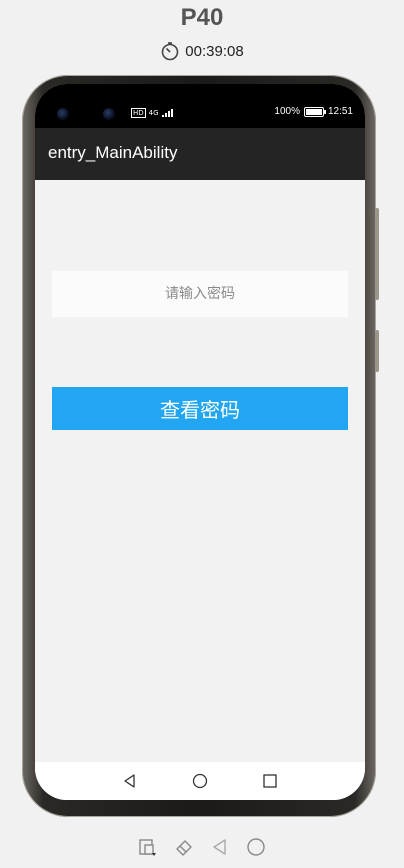 This screenshot has height=868, width=404. What do you see at coordinates (138, 113) in the screenshot?
I see `hd-badge: HD` at bounding box center [138, 113].